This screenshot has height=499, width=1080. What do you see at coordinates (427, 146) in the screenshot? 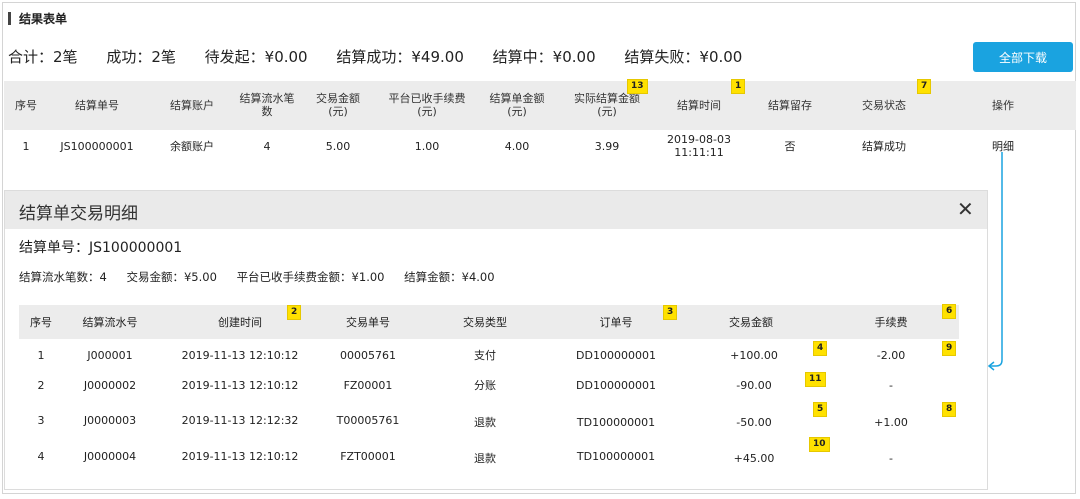
I see `row-cell: 1.00` at bounding box center [427, 146].